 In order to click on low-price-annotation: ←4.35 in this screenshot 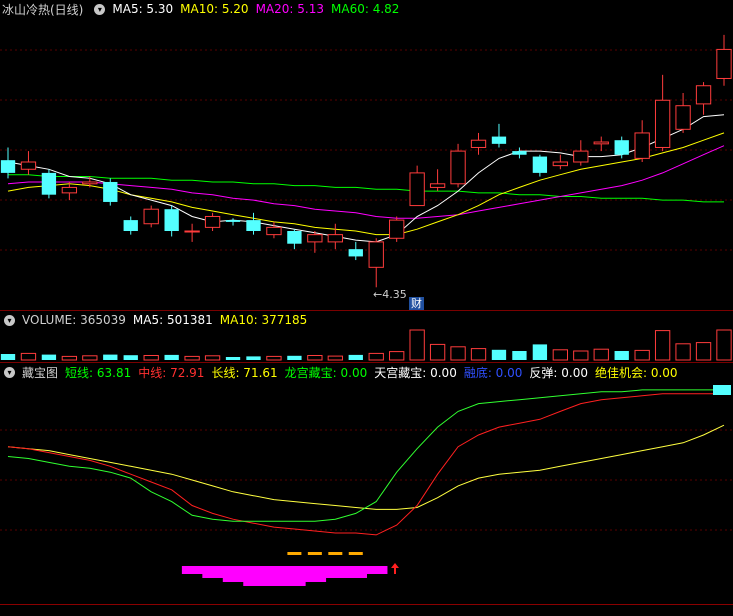, I will do `click(390, 294)`.